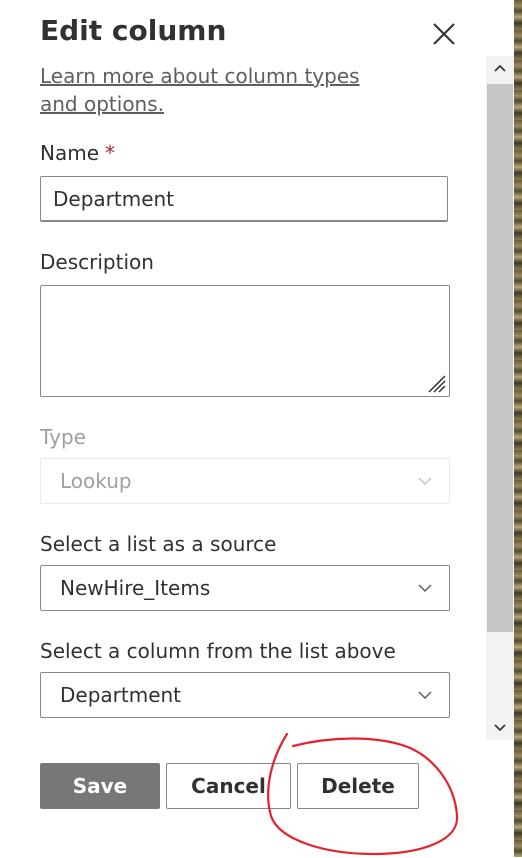  Describe the element at coordinates (228, 786) in the screenshot. I see `cancel-button: Cancel` at that location.